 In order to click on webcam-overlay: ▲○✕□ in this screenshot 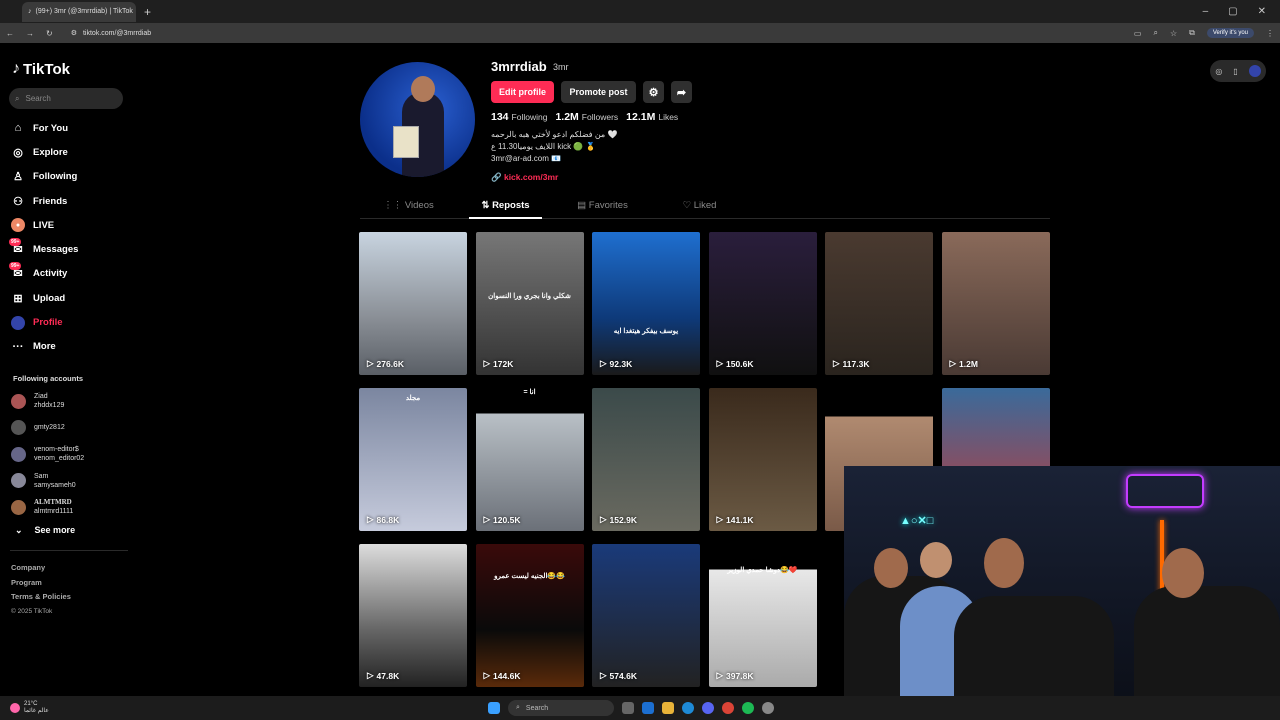, I will do `click(1062, 593)`.